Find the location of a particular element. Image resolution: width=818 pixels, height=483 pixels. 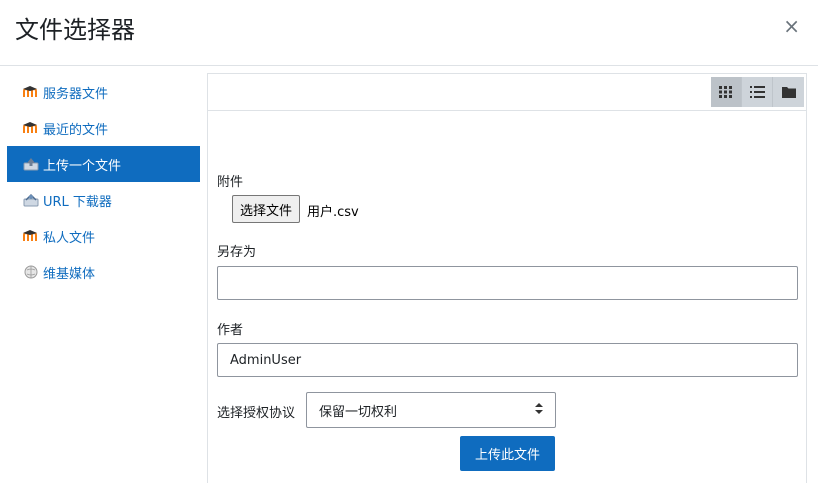

wikimedia-icon is located at coordinates (31, 272).